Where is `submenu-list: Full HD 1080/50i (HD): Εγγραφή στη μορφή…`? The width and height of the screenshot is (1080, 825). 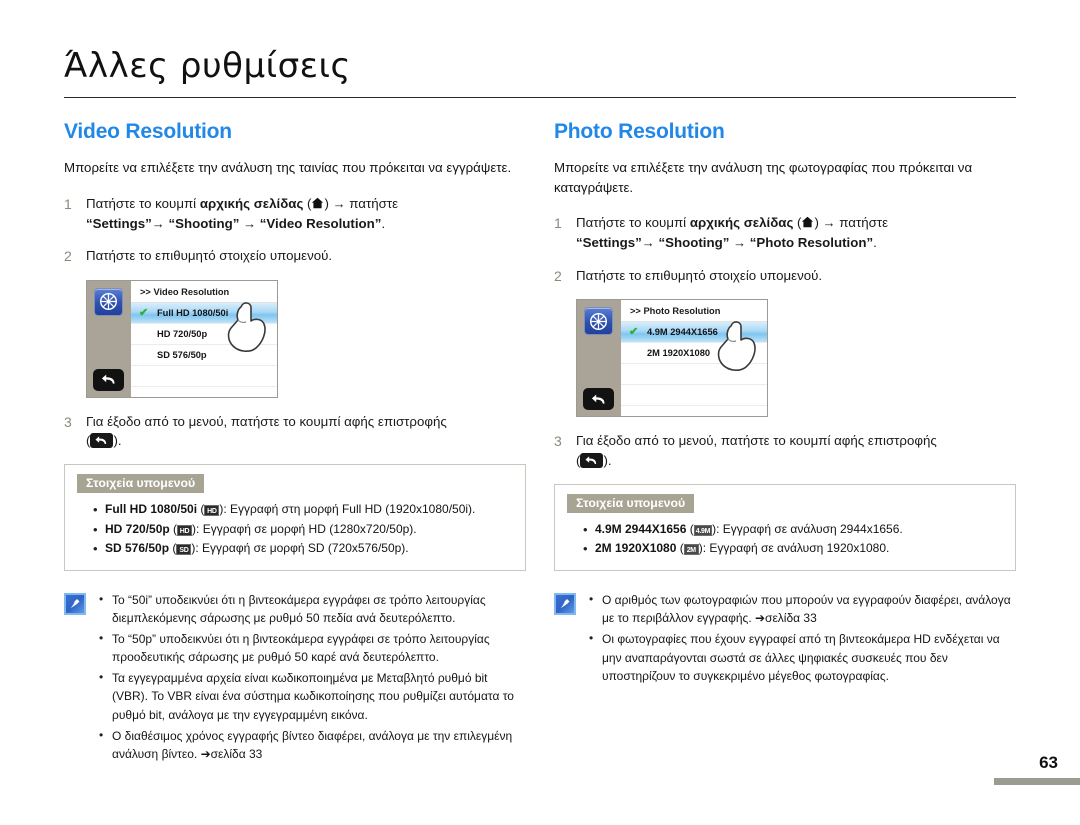
submenu-list: Full HD 1080/50i (HD): Εγγραφή στη μορφή… is located at coordinates (295, 529).